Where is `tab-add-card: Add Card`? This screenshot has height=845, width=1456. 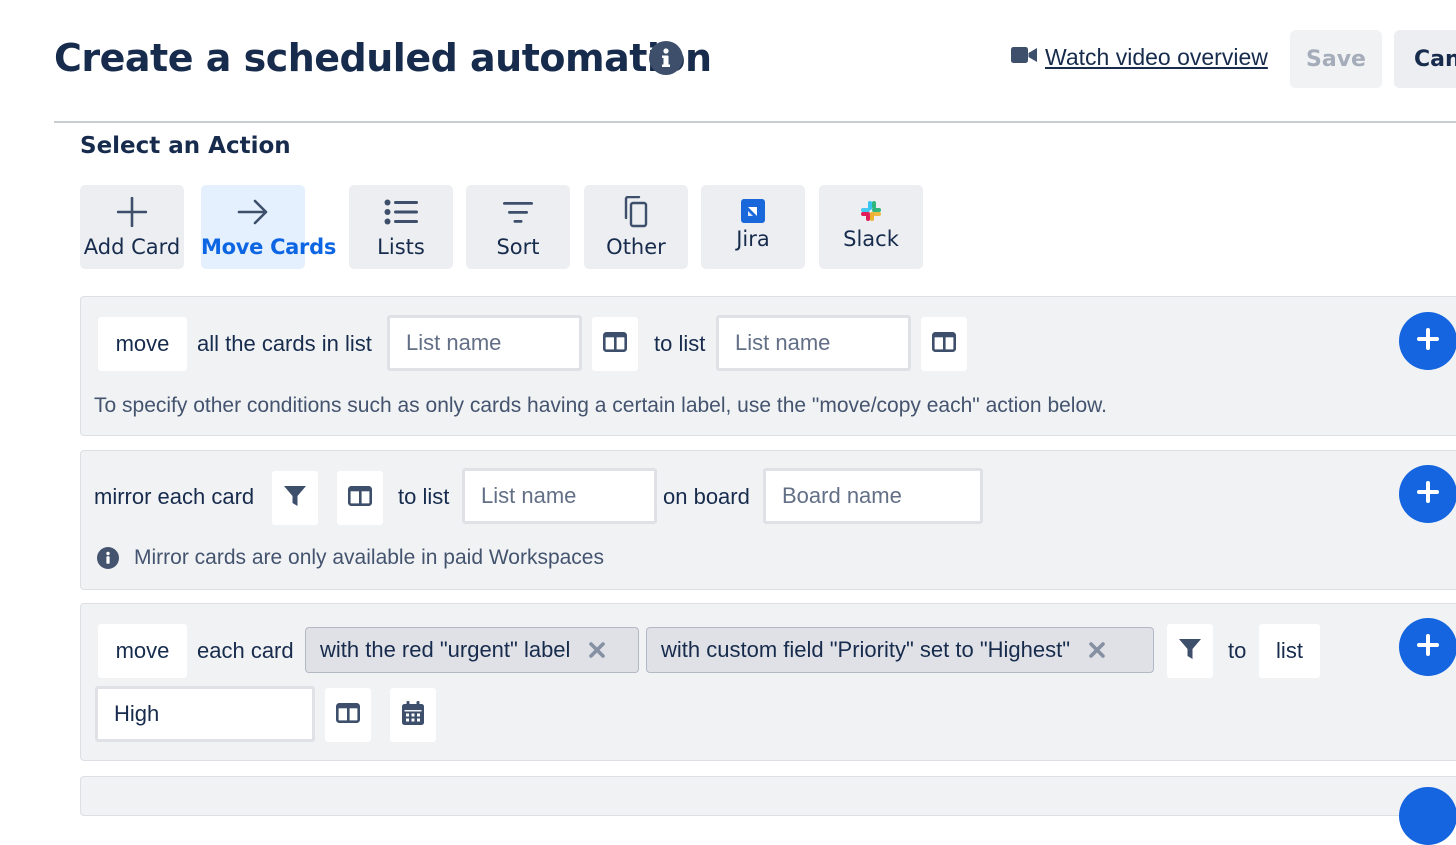
tab-add-card: Add Card is located at coordinates (132, 227).